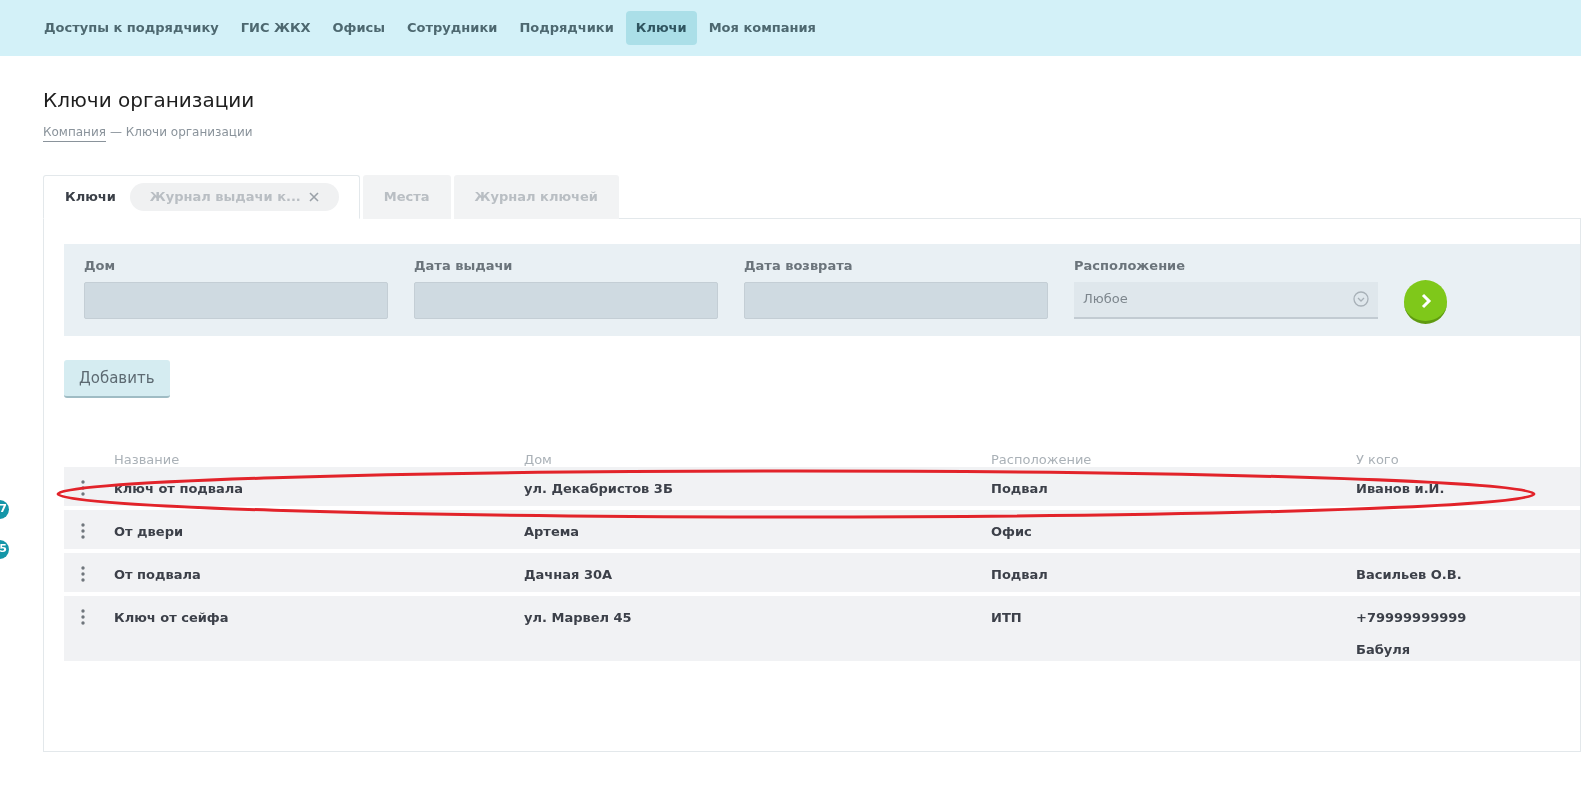 The width and height of the screenshot is (1581, 802). Describe the element at coordinates (1361, 299) in the screenshot. I see `chevron-down-icon` at that location.